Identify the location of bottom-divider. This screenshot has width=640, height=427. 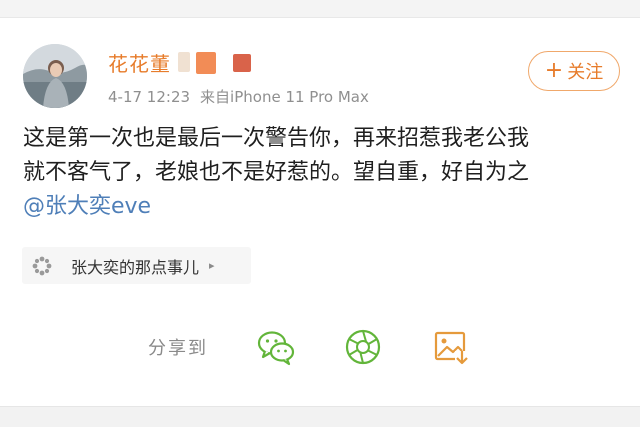
(320, 416).